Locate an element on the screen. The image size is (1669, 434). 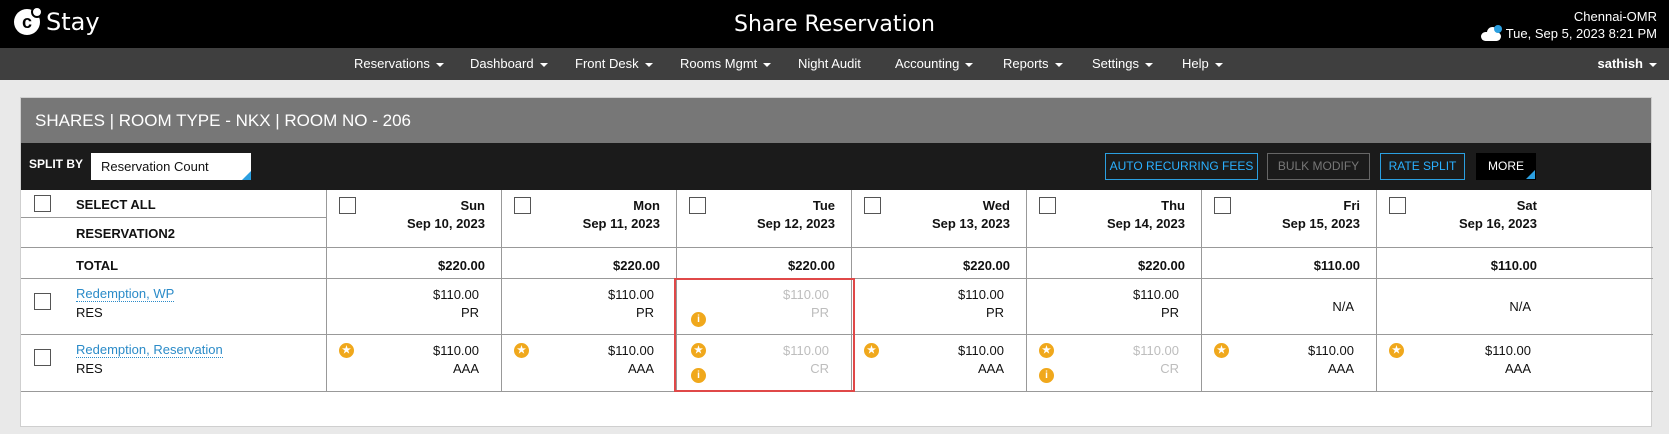
nav-rooms-mgmt: Rooms Mgmt is located at coordinates (726, 64).